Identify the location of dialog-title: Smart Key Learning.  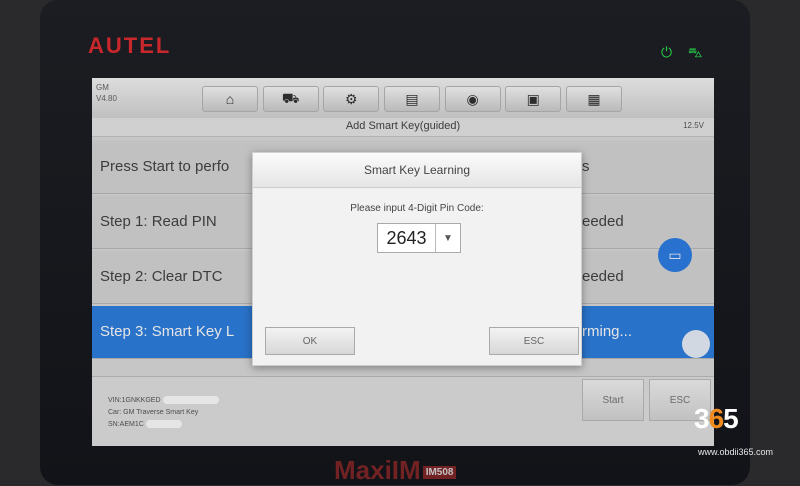
(417, 170).